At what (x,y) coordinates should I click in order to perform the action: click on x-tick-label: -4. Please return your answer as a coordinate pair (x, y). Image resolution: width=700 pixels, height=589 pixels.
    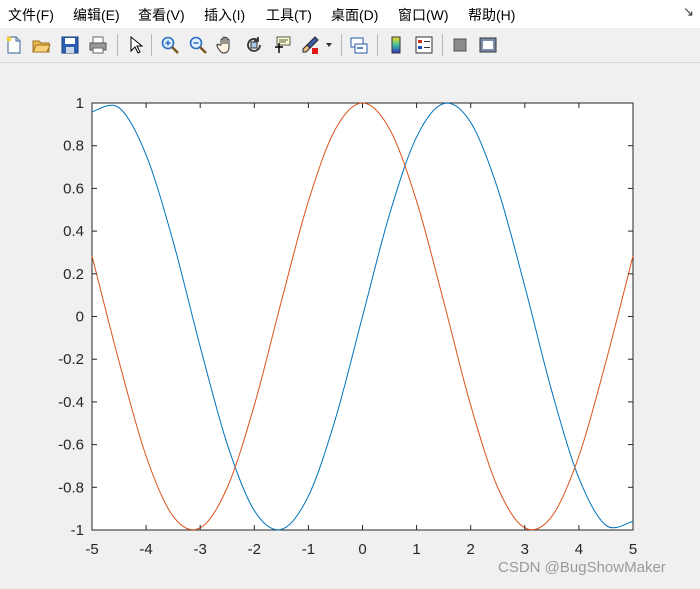
    Looking at the image, I should click on (145, 549).